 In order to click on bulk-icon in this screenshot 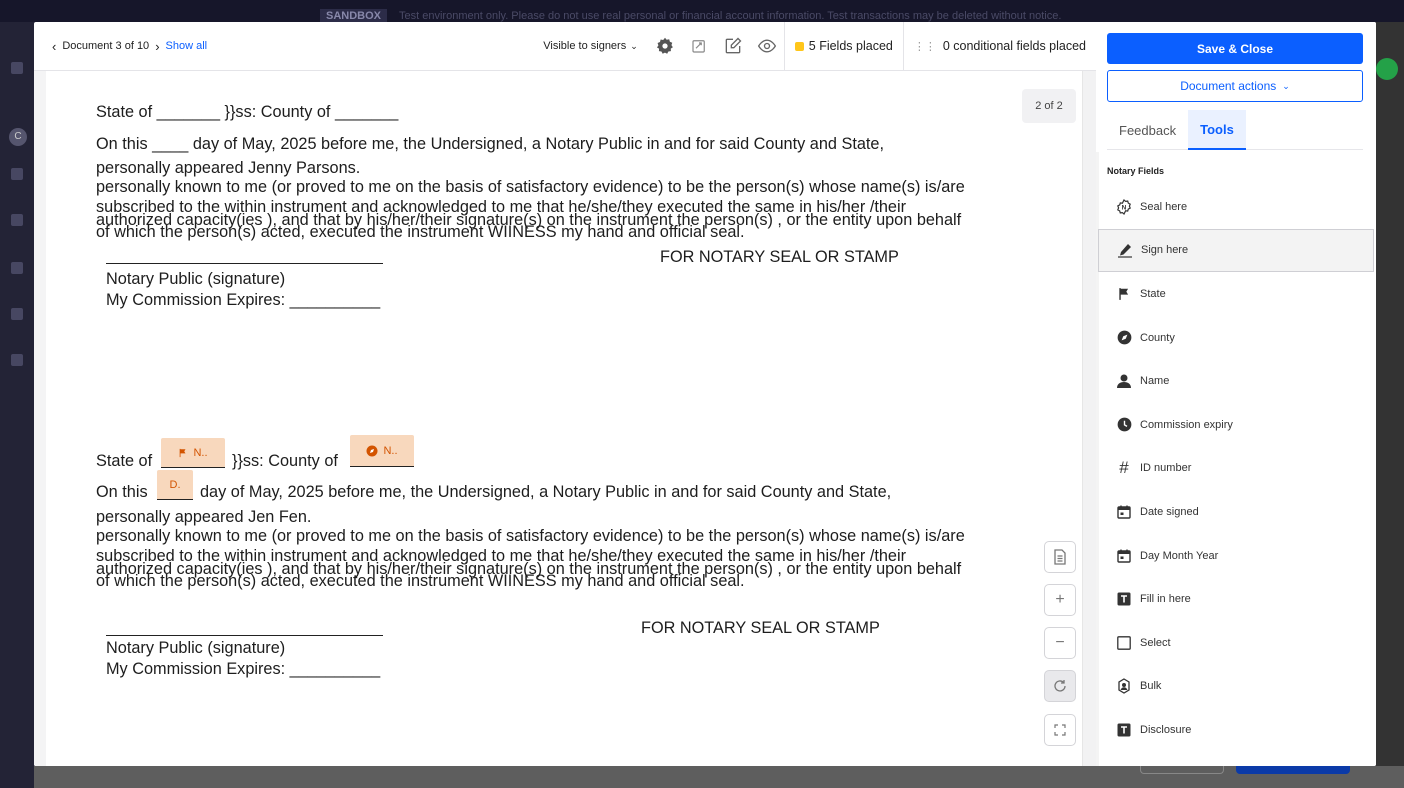, I will do `click(1124, 686)`.